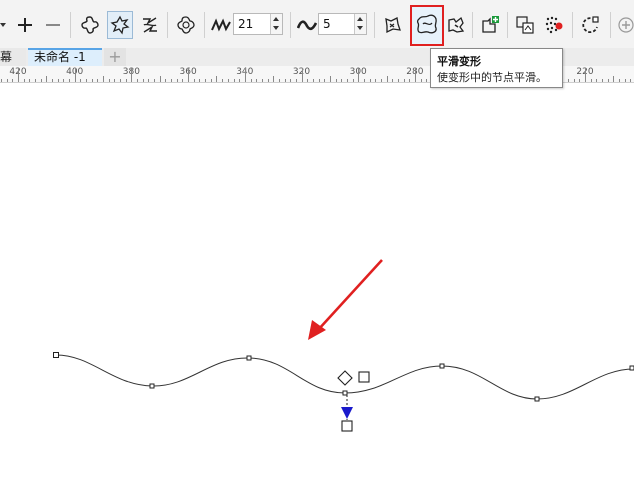 Image resolution: width=634 pixels, height=499 pixels. What do you see at coordinates (625, 25) in the screenshot?
I see `add-more-icon` at bounding box center [625, 25].